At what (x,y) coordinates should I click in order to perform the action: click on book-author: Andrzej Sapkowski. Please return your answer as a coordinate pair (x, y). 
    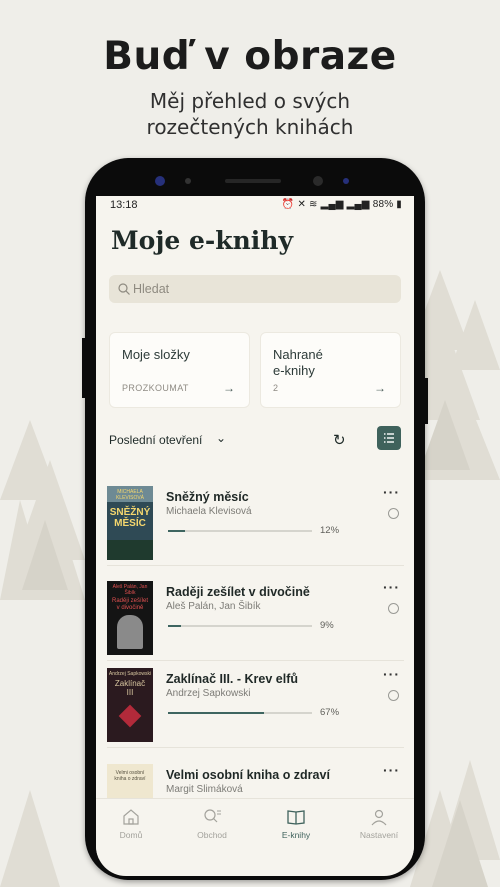
    Looking at the image, I should click on (208, 693).